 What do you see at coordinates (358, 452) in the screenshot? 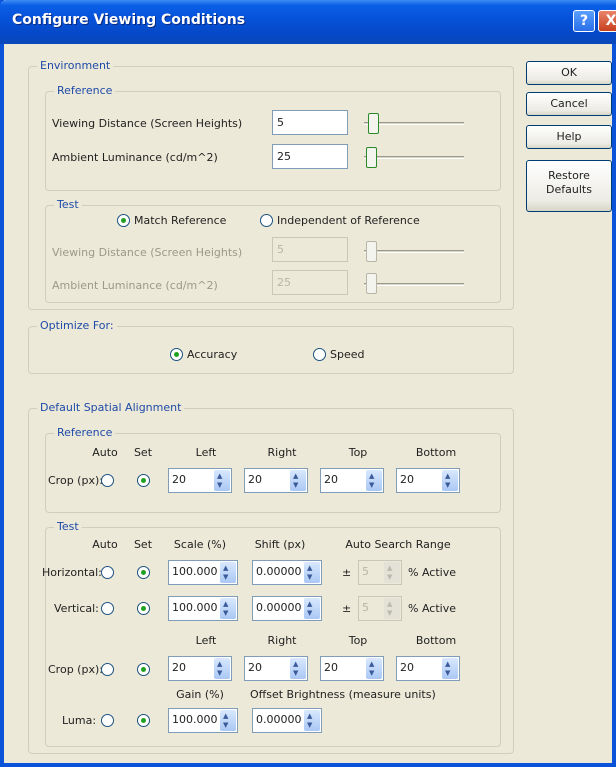
I see `ref-col-top: Top` at bounding box center [358, 452].